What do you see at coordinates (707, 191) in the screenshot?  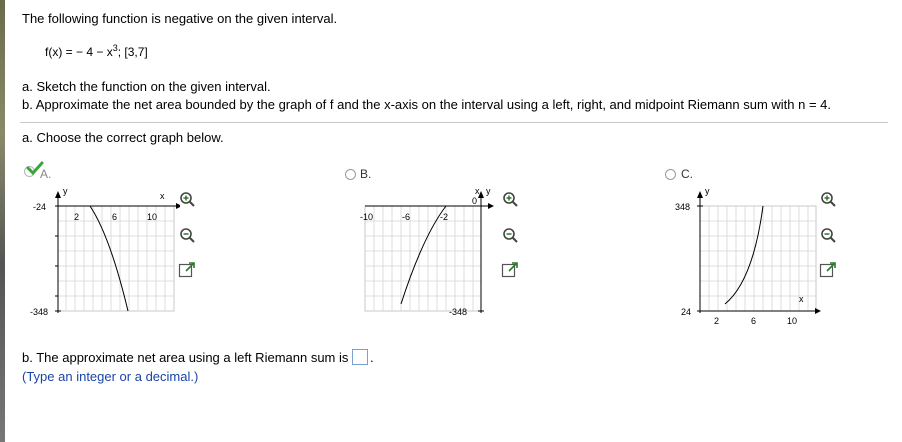 I see `graph-c-y-label: y` at bounding box center [707, 191].